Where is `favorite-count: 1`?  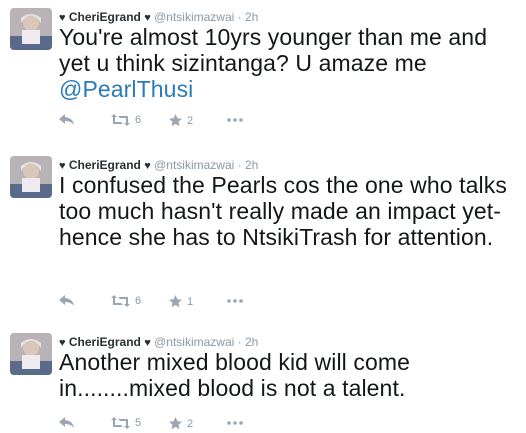 favorite-count: 1 is located at coordinates (190, 301).